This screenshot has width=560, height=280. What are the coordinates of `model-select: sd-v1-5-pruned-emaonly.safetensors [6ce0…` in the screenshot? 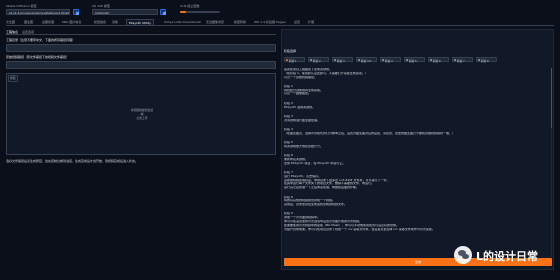 It's located at (38, 12).